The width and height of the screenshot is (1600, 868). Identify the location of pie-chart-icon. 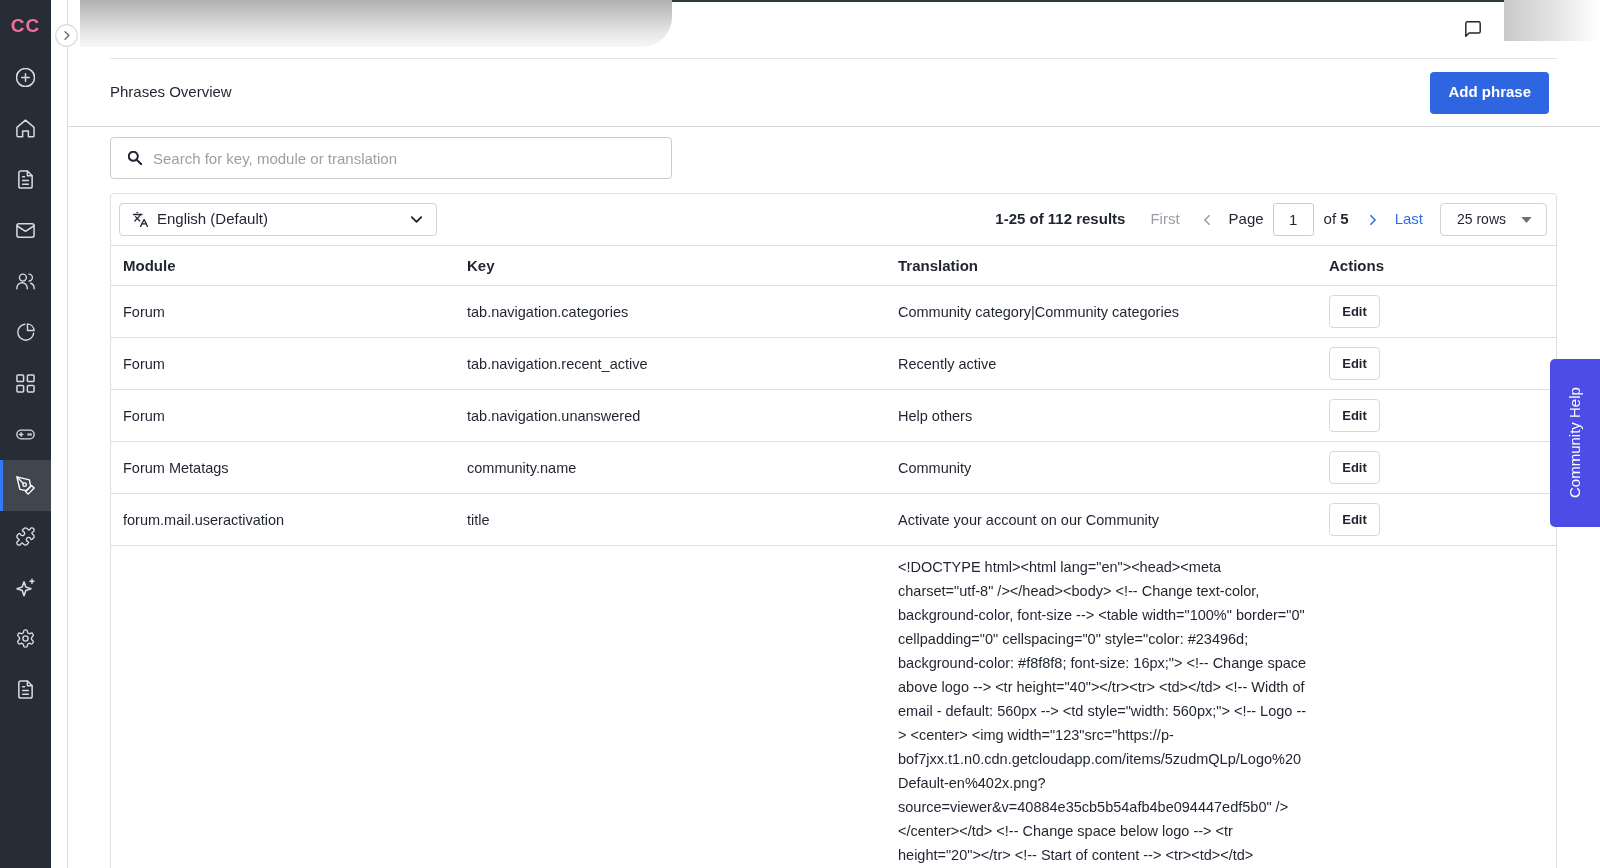
(25, 332).